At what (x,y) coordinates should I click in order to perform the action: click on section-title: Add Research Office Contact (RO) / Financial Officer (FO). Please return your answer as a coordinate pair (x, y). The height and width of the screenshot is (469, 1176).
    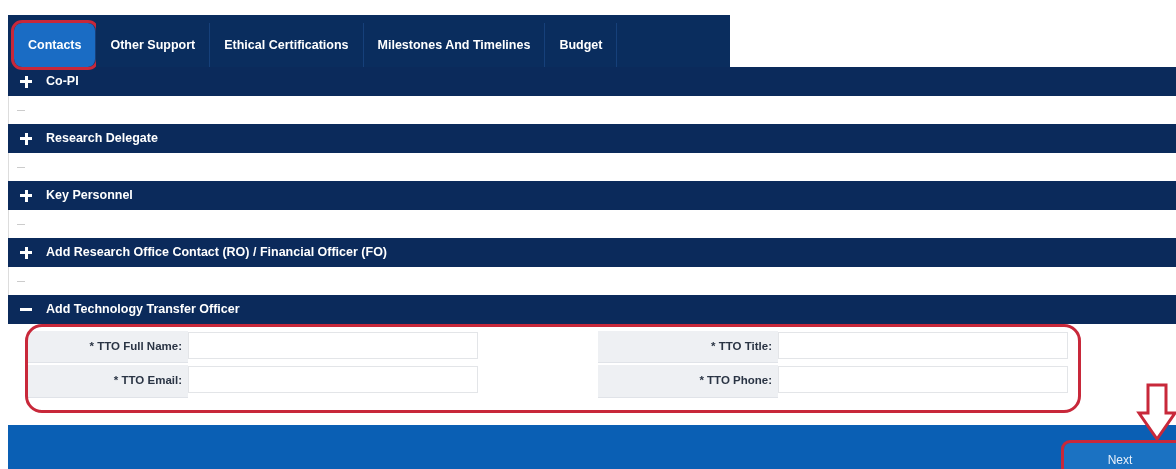
    Looking at the image, I should click on (217, 253).